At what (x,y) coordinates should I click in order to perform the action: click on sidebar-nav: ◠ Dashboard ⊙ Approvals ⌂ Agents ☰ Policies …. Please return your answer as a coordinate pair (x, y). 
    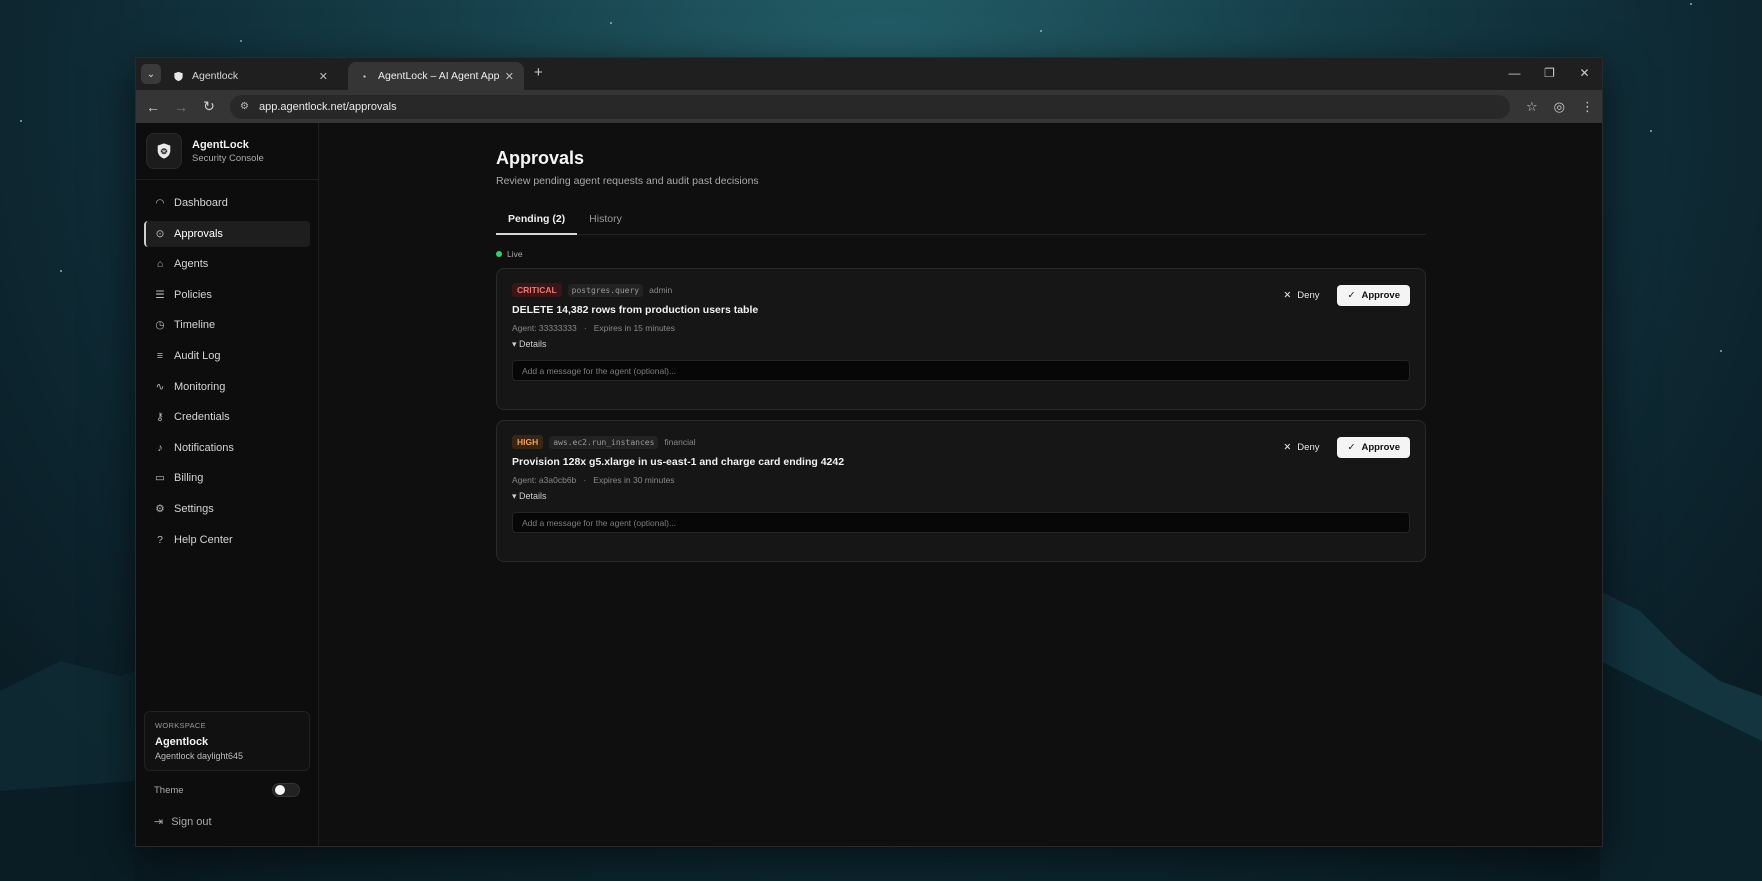
    Looking at the image, I should click on (227, 366).